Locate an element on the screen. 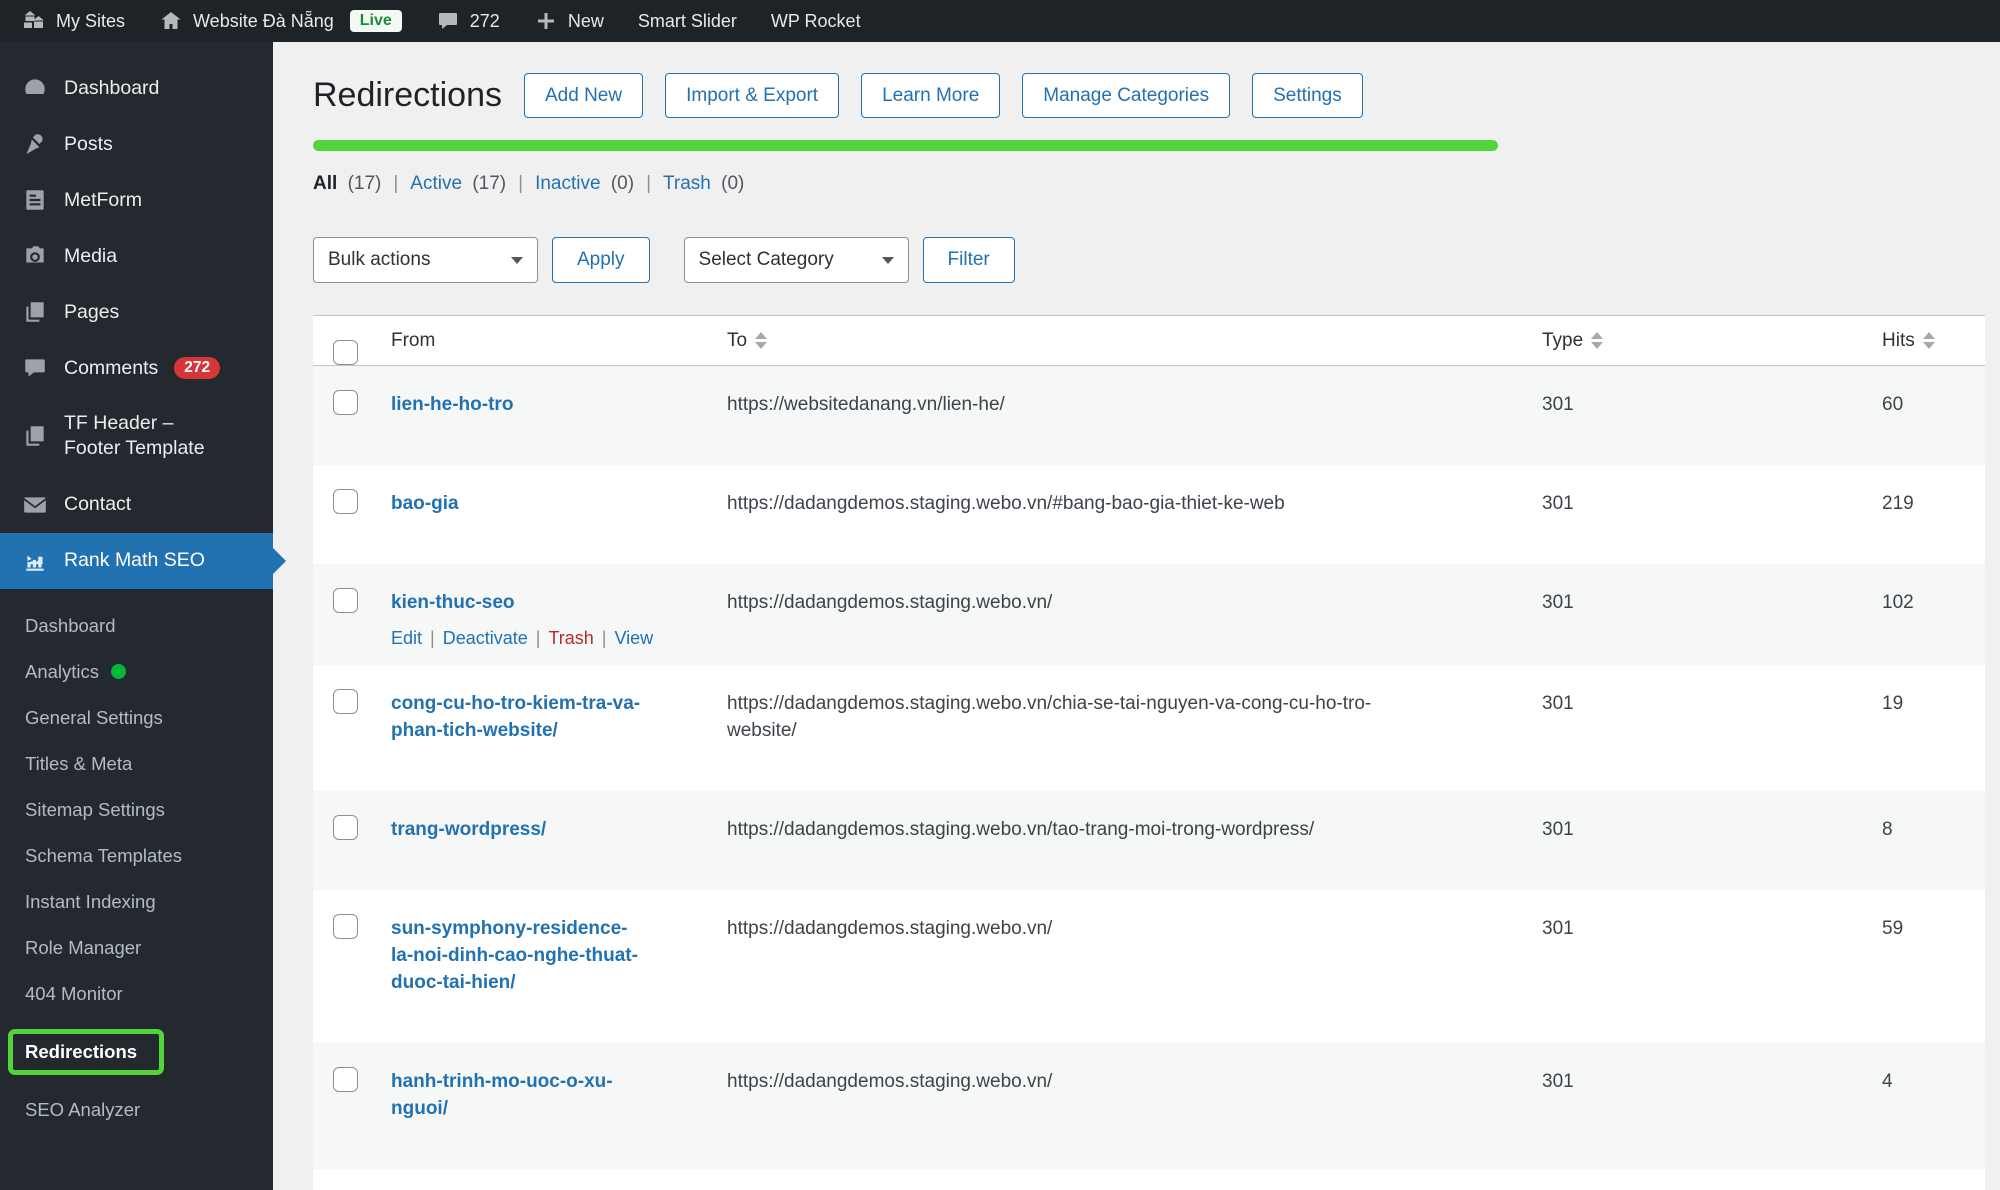  redirection-hits: 8 is located at coordinates (1887, 830).